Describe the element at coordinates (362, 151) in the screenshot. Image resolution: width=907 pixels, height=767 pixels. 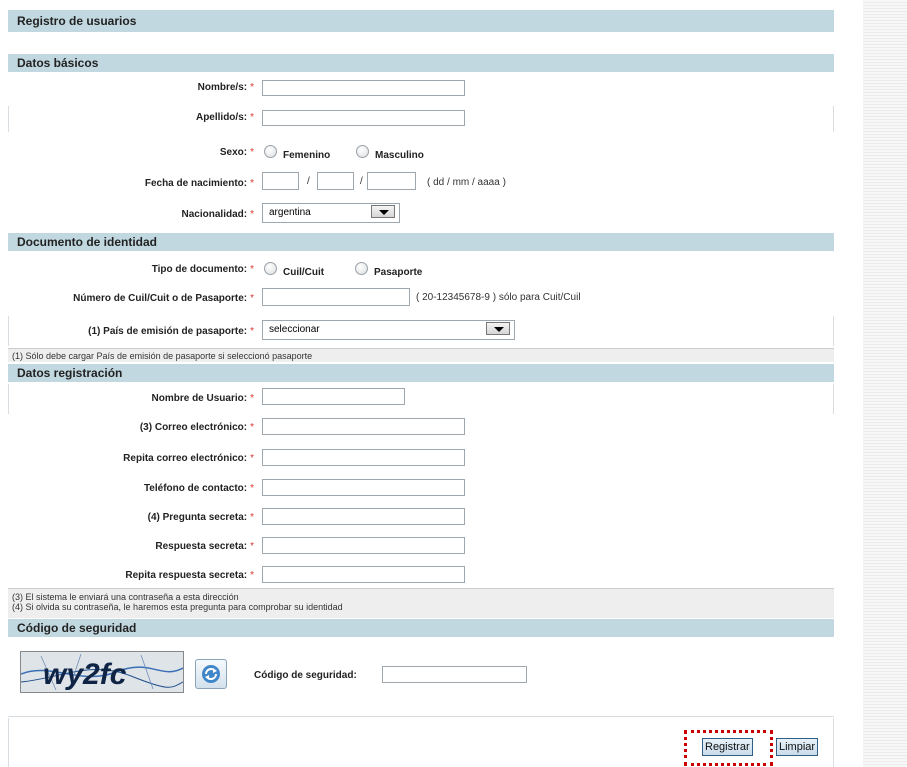
I see `radio-masculino` at that location.